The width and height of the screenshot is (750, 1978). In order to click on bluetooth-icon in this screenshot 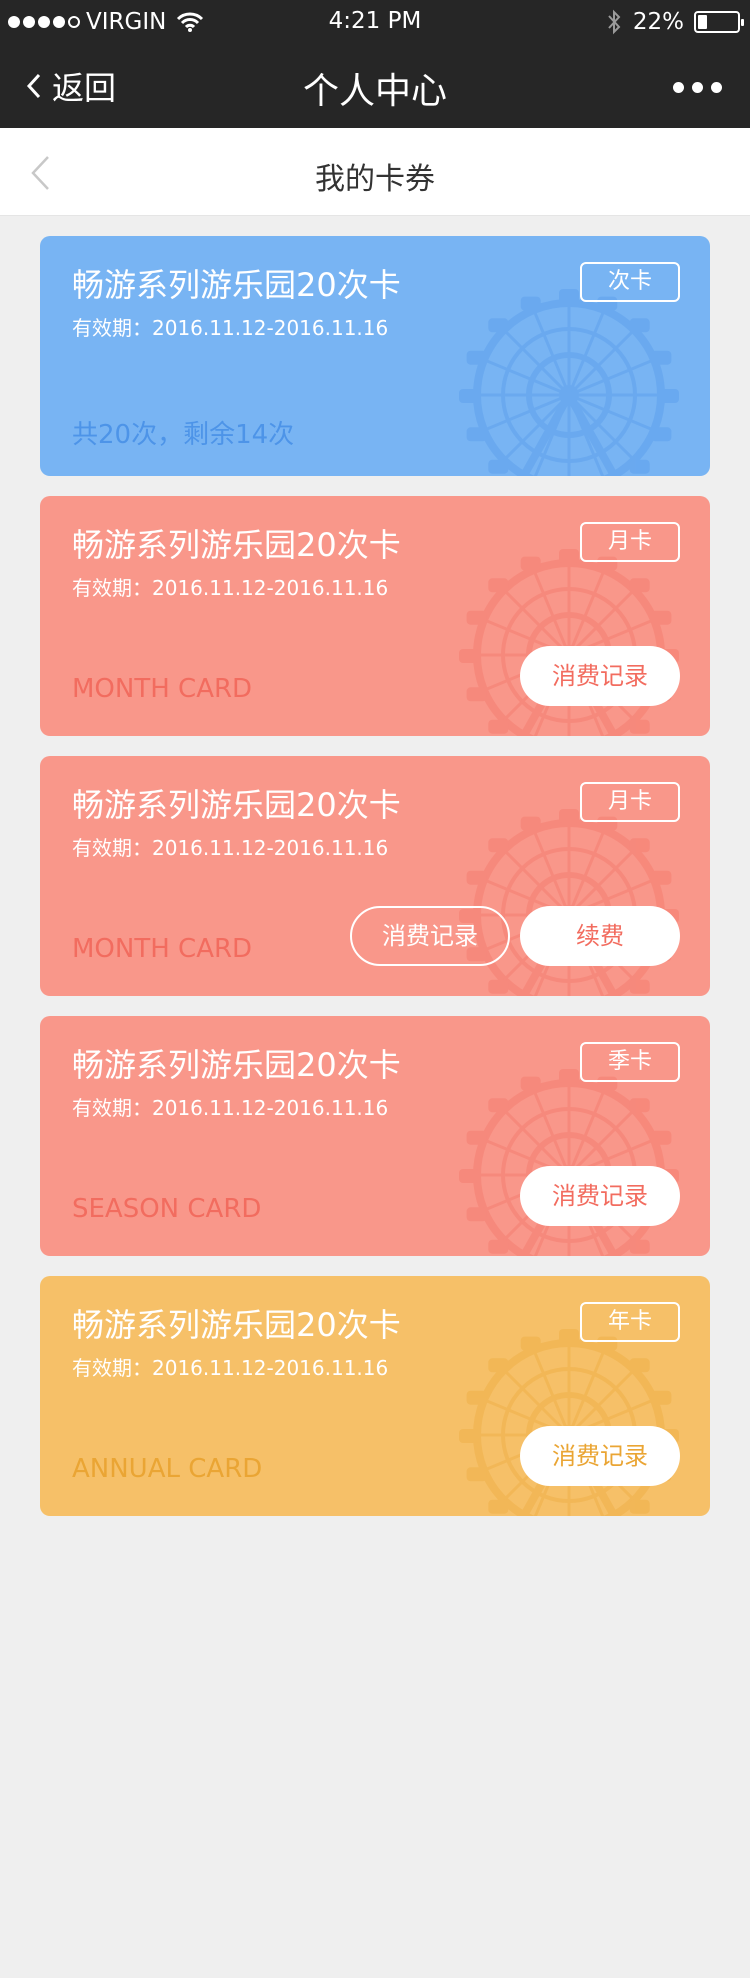, I will do `click(614, 22)`.